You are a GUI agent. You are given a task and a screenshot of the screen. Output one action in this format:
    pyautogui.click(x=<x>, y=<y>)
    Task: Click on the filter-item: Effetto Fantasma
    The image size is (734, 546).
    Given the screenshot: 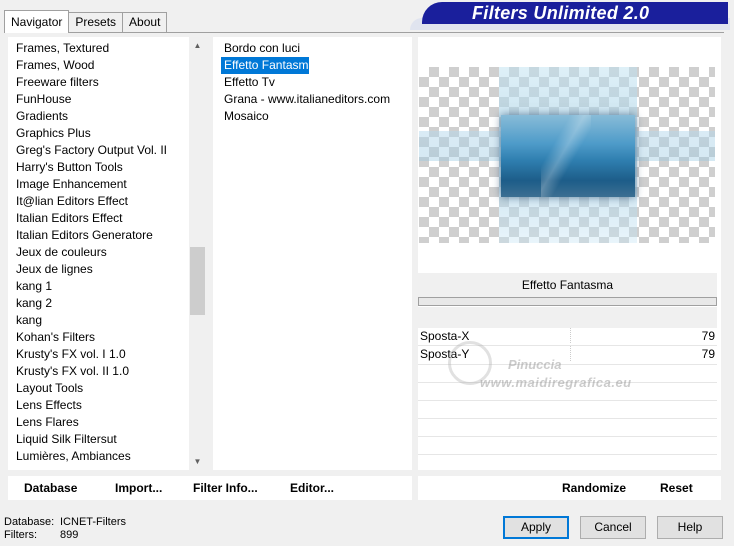 What is the action you would take?
    pyautogui.click(x=265, y=65)
    